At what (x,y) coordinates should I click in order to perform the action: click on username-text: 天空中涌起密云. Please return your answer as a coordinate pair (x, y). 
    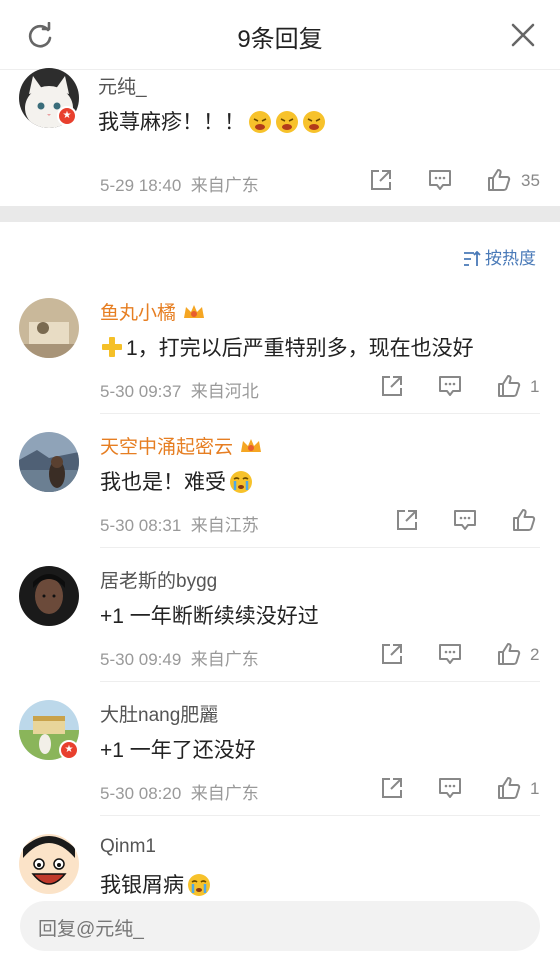
    Looking at the image, I should click on (167, 447).